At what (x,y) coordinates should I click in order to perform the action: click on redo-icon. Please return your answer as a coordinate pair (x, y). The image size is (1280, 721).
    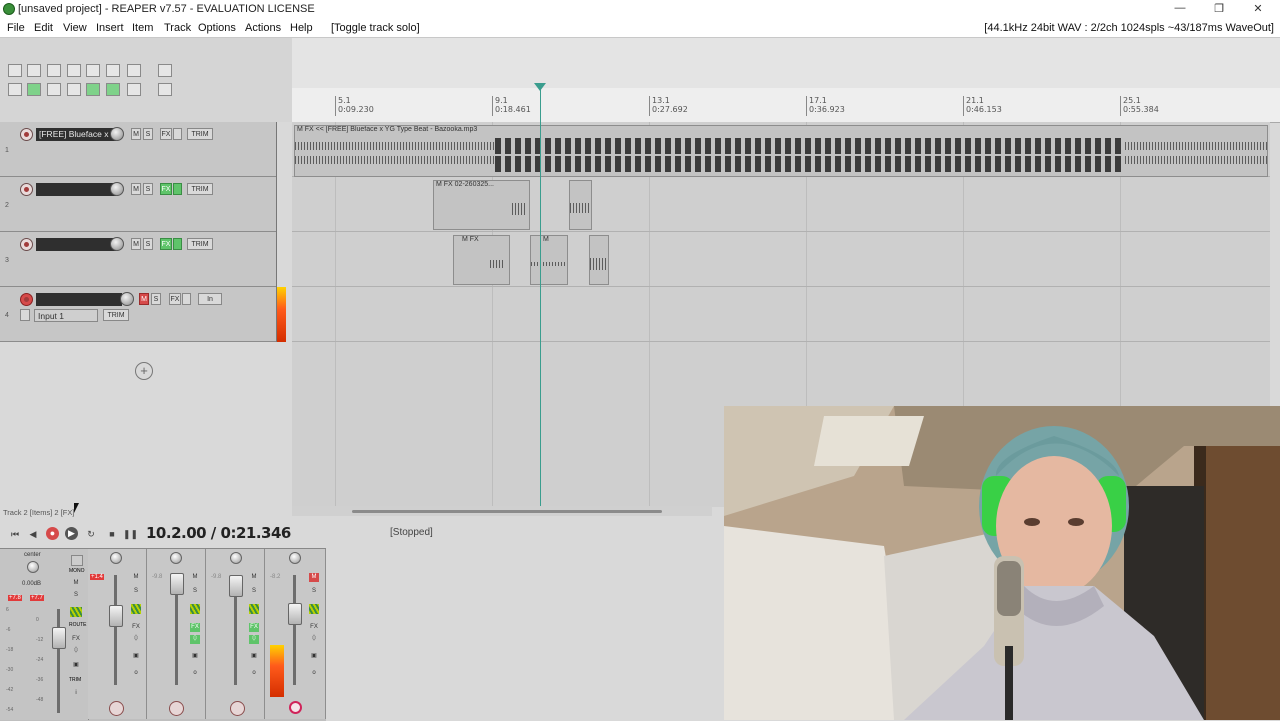
    Looking at the image, I should click on (113, 70).